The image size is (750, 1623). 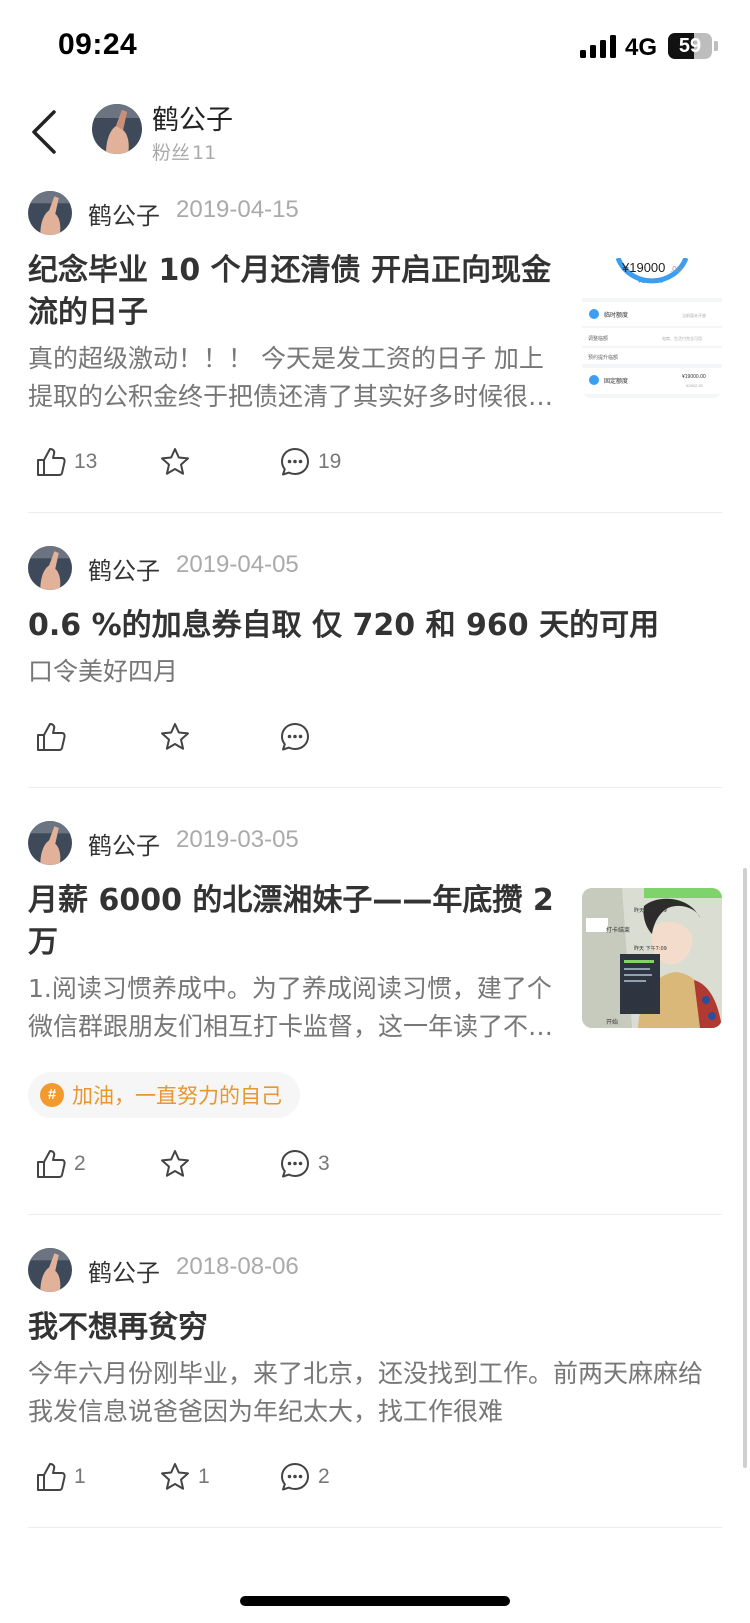 I want to click on thumb-row-2: 调整临额, so click(x=598, y=338).